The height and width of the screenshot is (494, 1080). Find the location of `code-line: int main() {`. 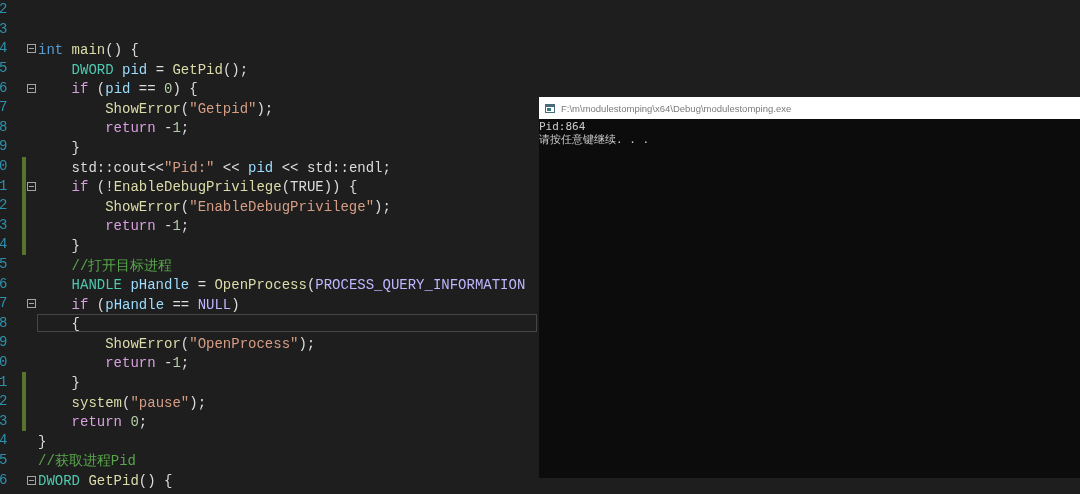

code-line: int main() { is located at coordinates (88, 49).